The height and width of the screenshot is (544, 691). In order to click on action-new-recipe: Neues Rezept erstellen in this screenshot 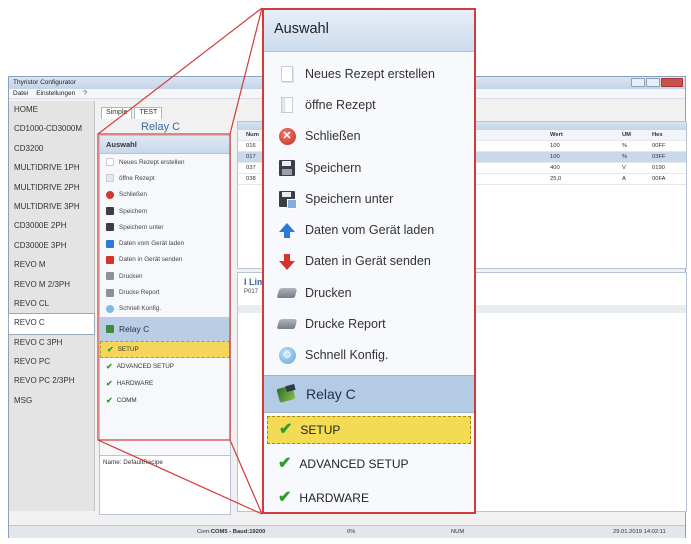, I will do `click(369, 73)`.